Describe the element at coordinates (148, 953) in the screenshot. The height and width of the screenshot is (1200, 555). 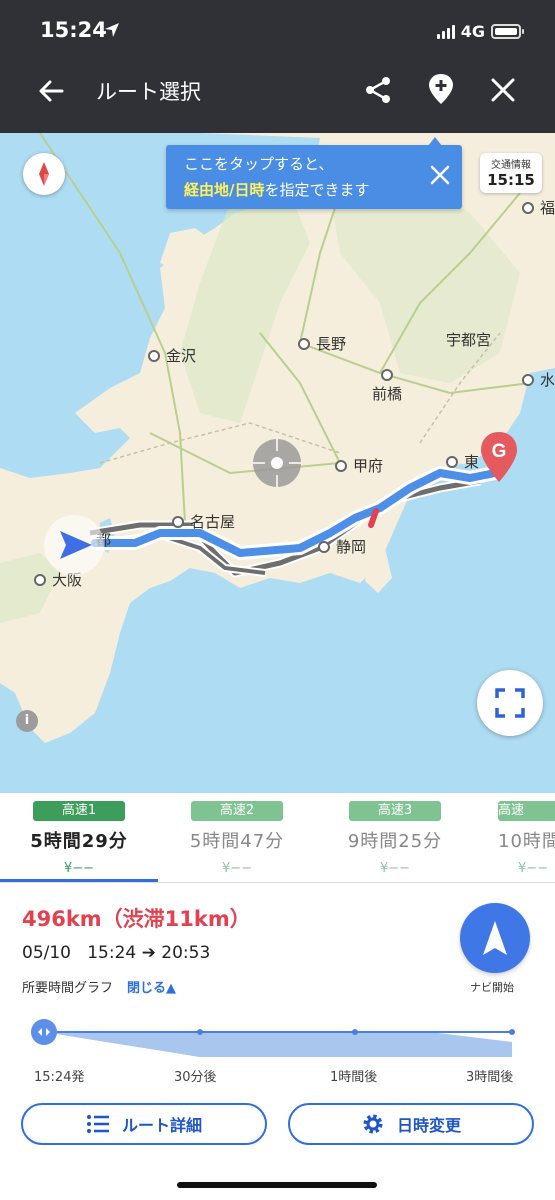
I see `arrow-glyph: ➔` at that location.